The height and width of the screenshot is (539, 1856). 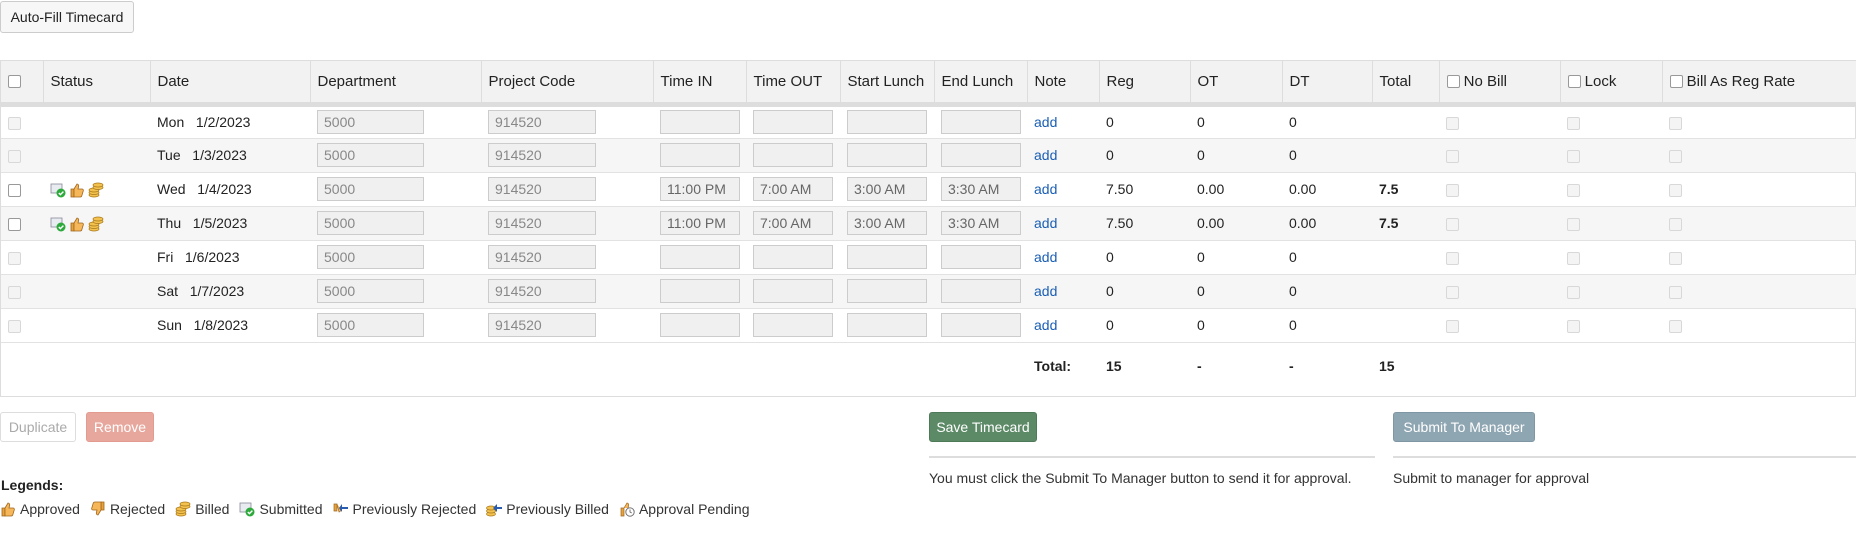 I want to click on no-bill-cell, so click(x=1499, y=291).